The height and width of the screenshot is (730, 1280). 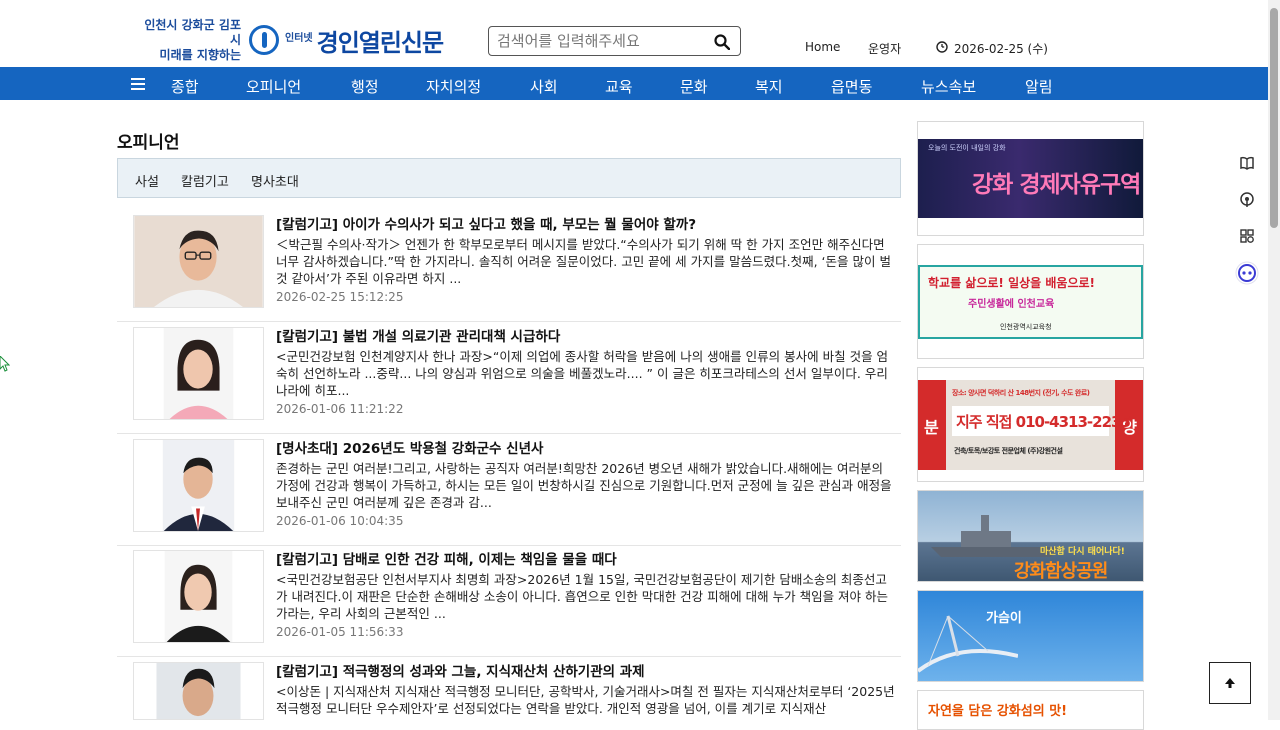 What do you see at coordinates (509, 178) in the screenshot?
I see `subtab-bar: 사설 칼럼기고 명사초대` at bounding box center [509, 178].